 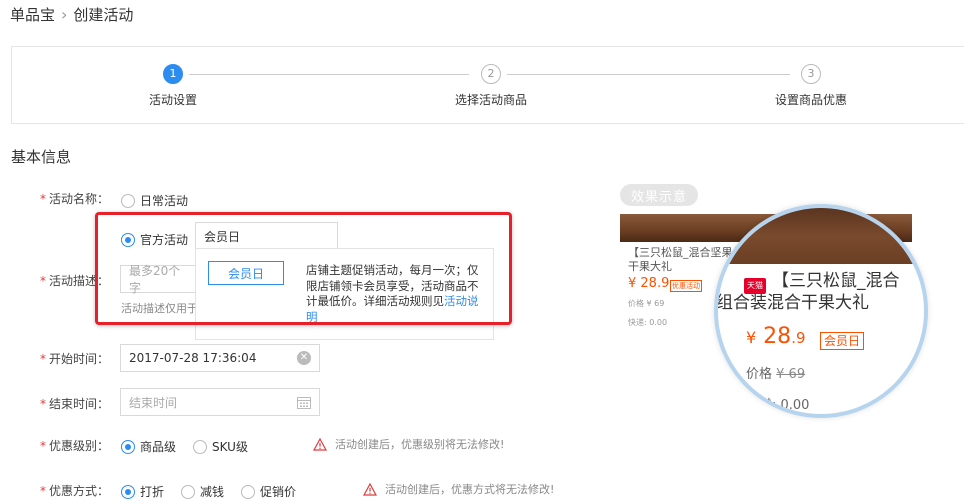 I want to click on breadcrumb: 单品宝 › 创建活动, so click(x=71, y=14).